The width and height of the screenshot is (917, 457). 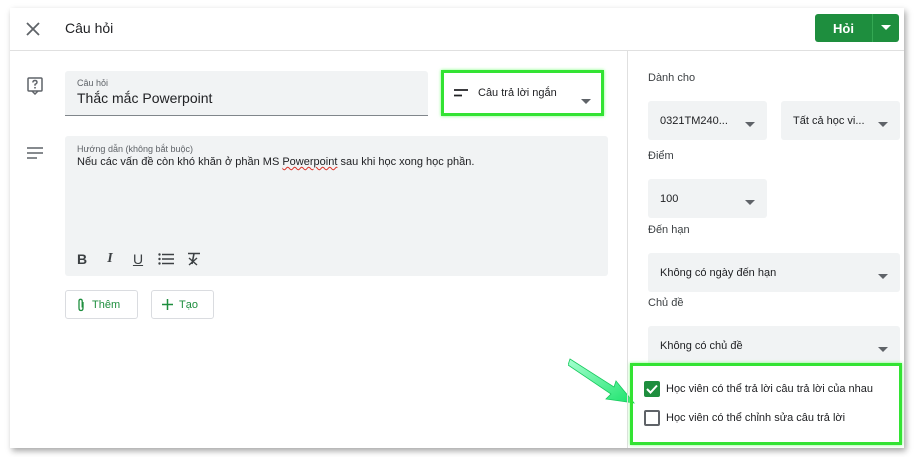 What do you see at coordinates (82, 259) in the screenshot?
I see `bold-button: B` at bounding box center [82, 259].